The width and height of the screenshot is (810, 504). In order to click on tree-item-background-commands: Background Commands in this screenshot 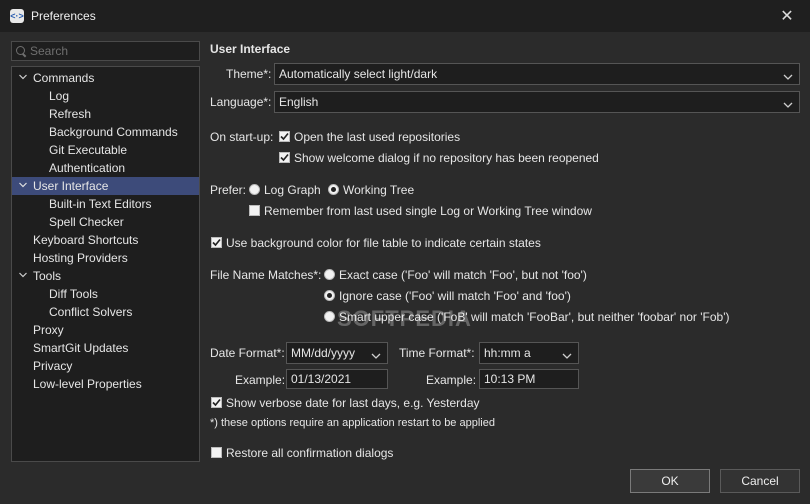, I will do `click(105, 132)`.